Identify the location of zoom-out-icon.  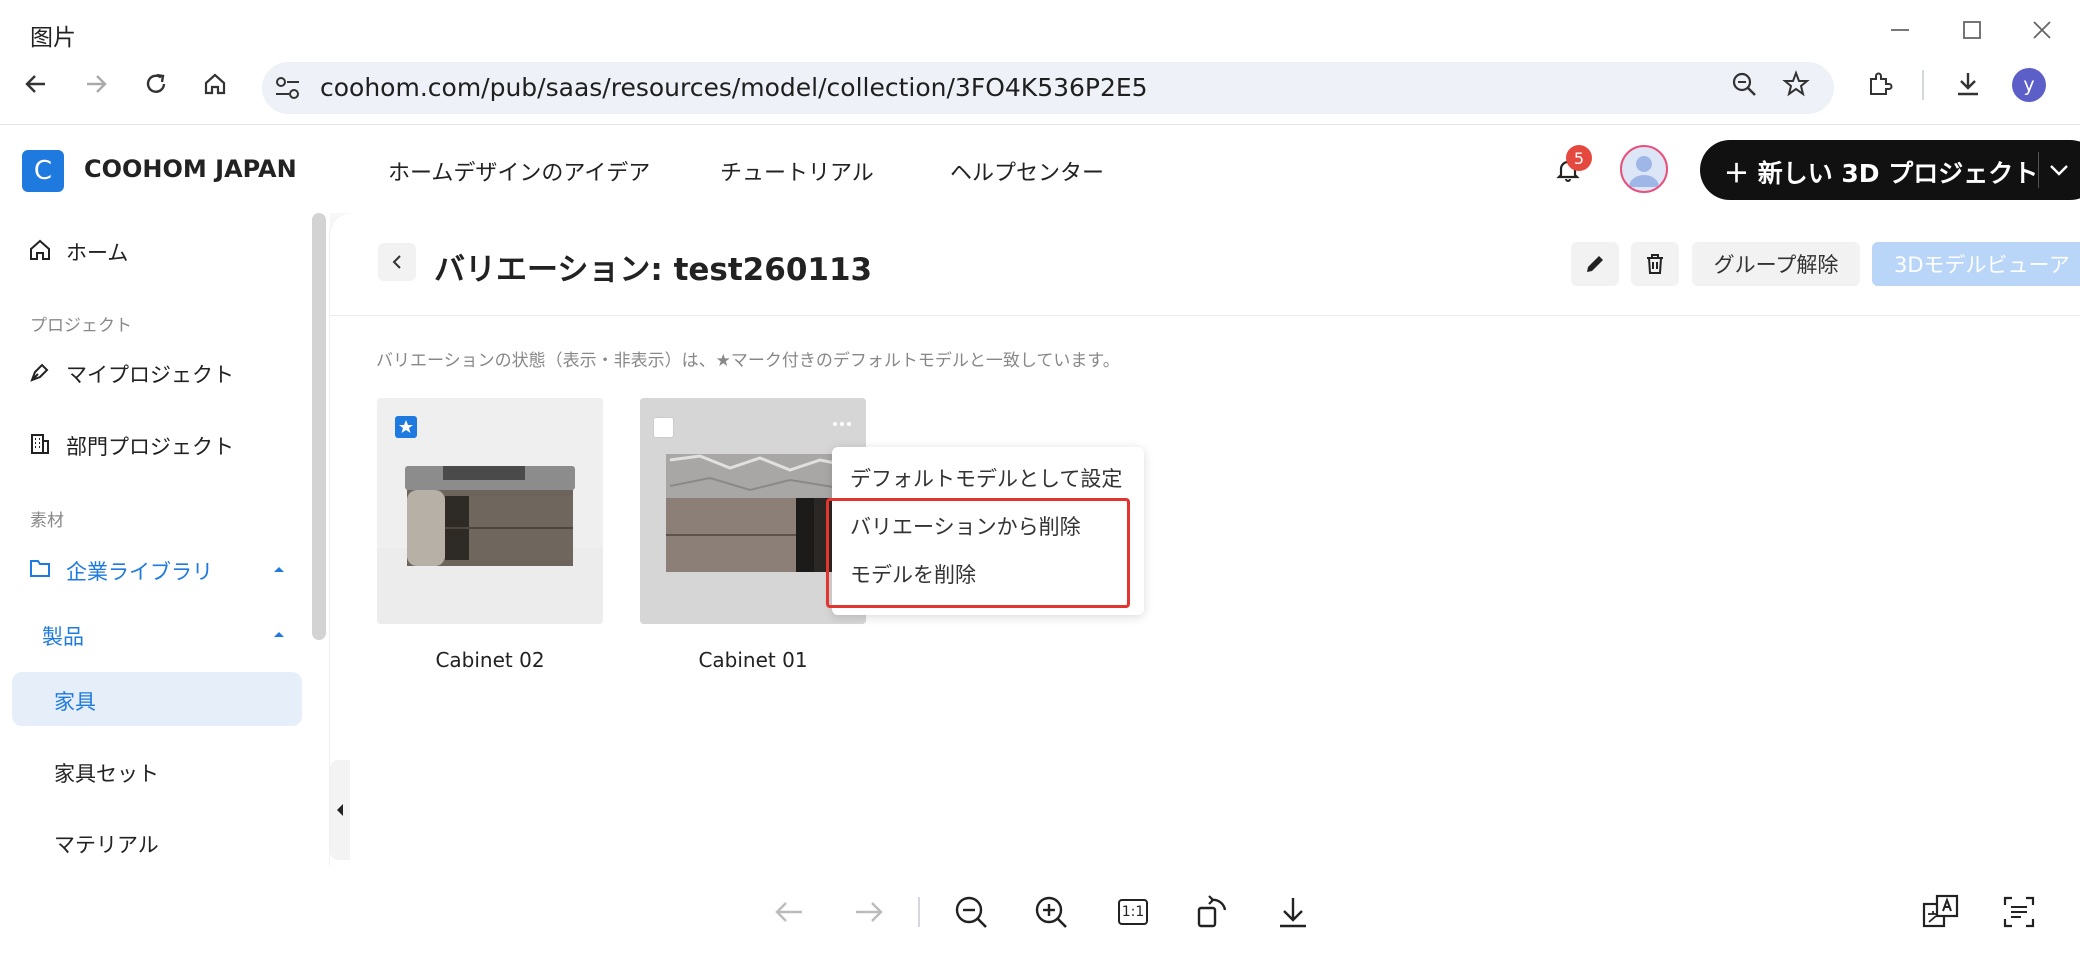
(971, 912).